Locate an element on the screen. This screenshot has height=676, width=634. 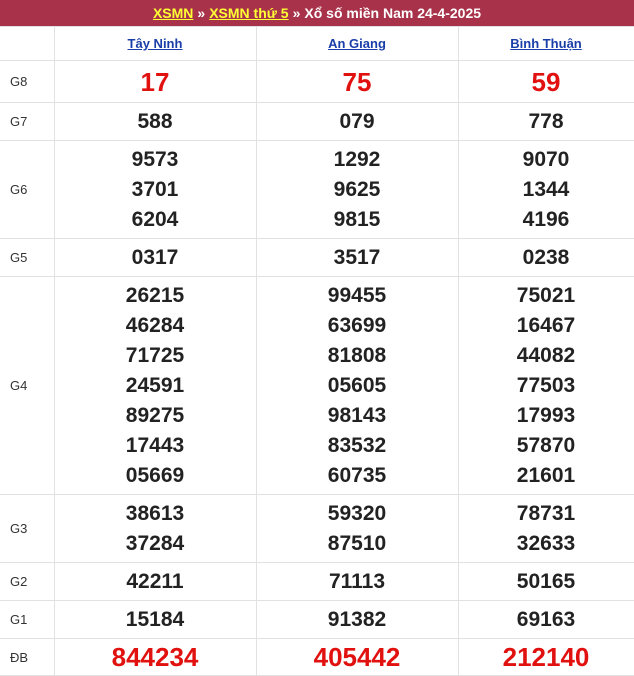
prize-number: 0317 is located at coordinates (155, 257).